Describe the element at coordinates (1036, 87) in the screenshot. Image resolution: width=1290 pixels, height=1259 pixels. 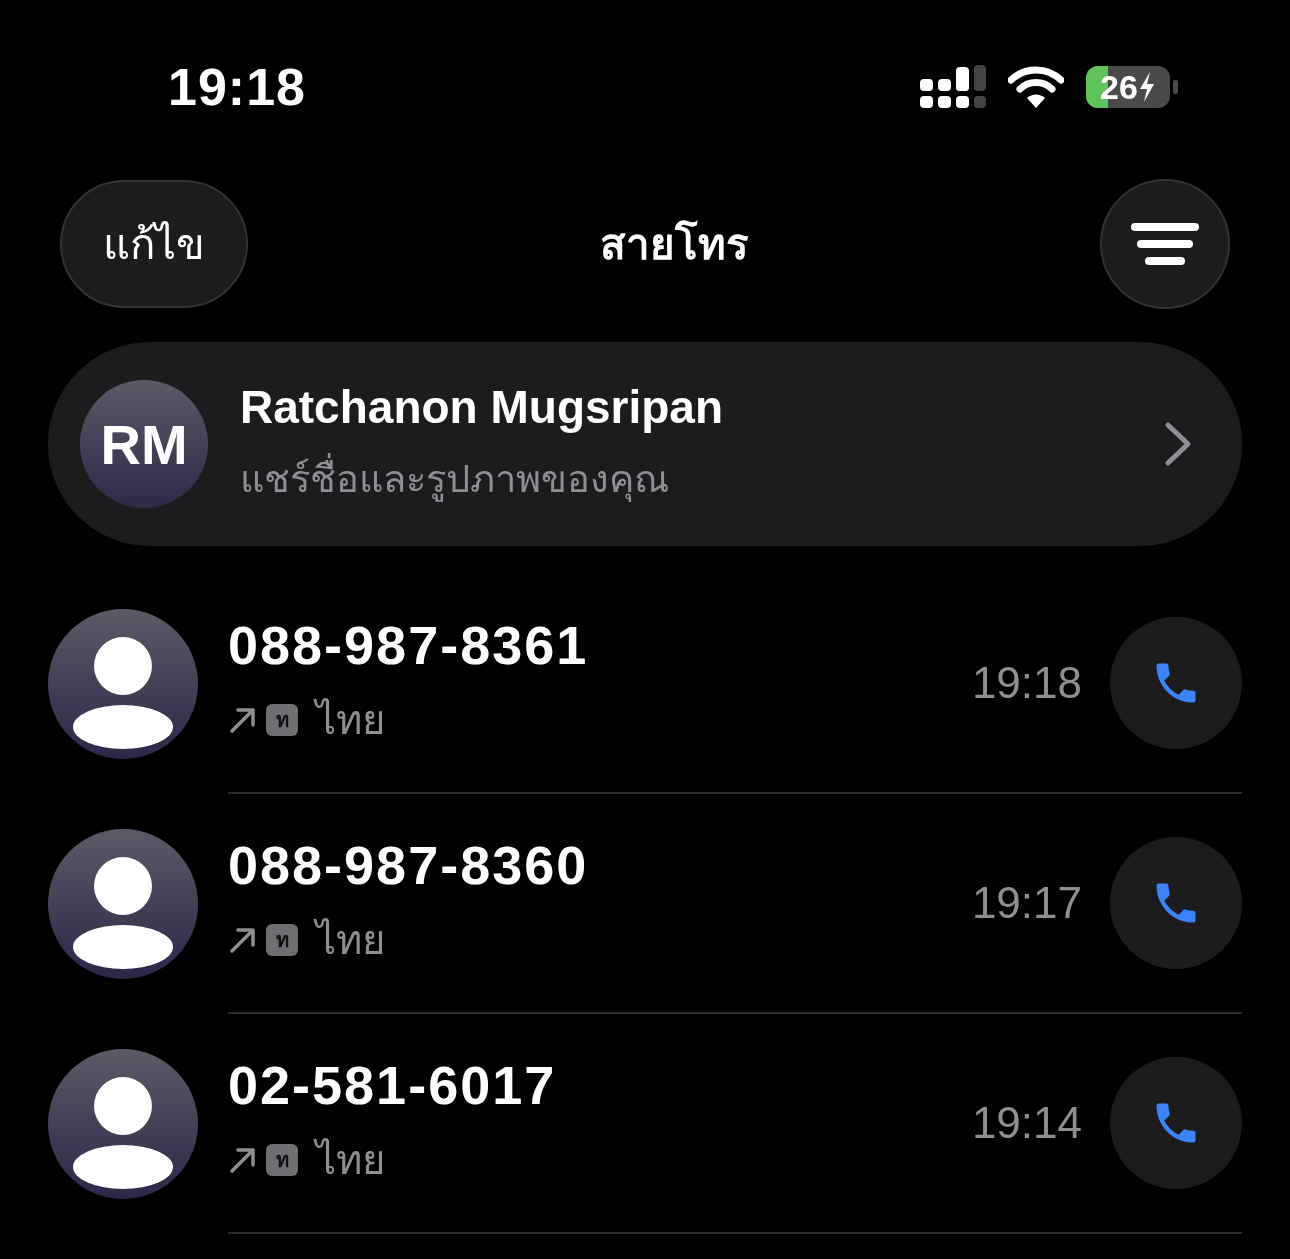
I see `wifi-icon` at that location.